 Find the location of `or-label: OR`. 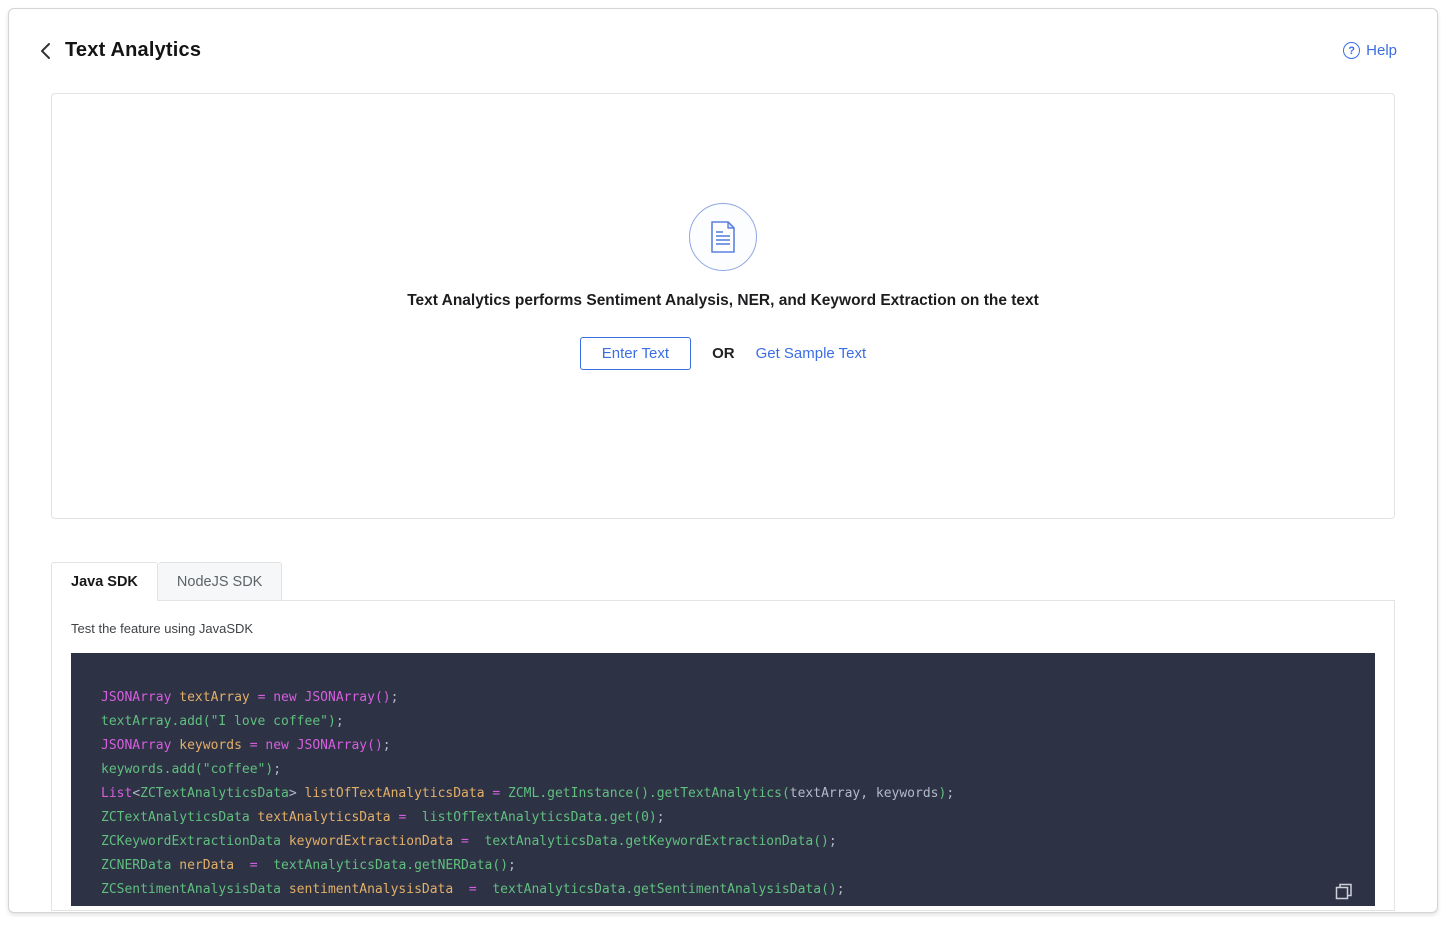

or-label: OR is located at coordinates (723, 353).